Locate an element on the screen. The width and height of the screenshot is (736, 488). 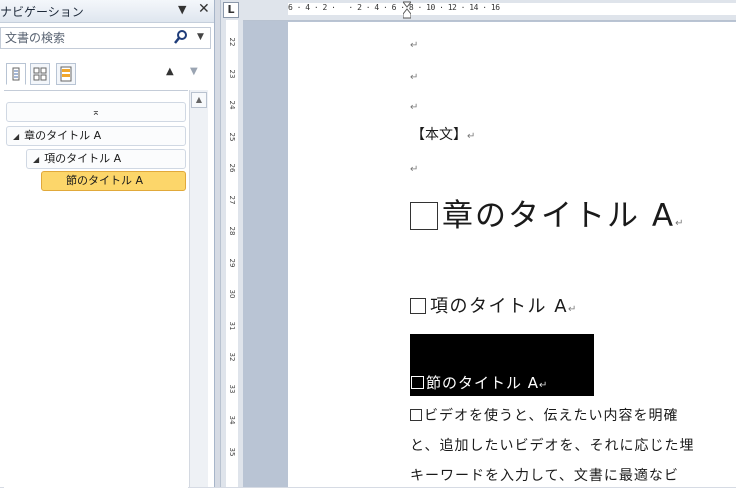
subsection-heading: 節のタイトル A↵ is located at coordinates (479, 382).